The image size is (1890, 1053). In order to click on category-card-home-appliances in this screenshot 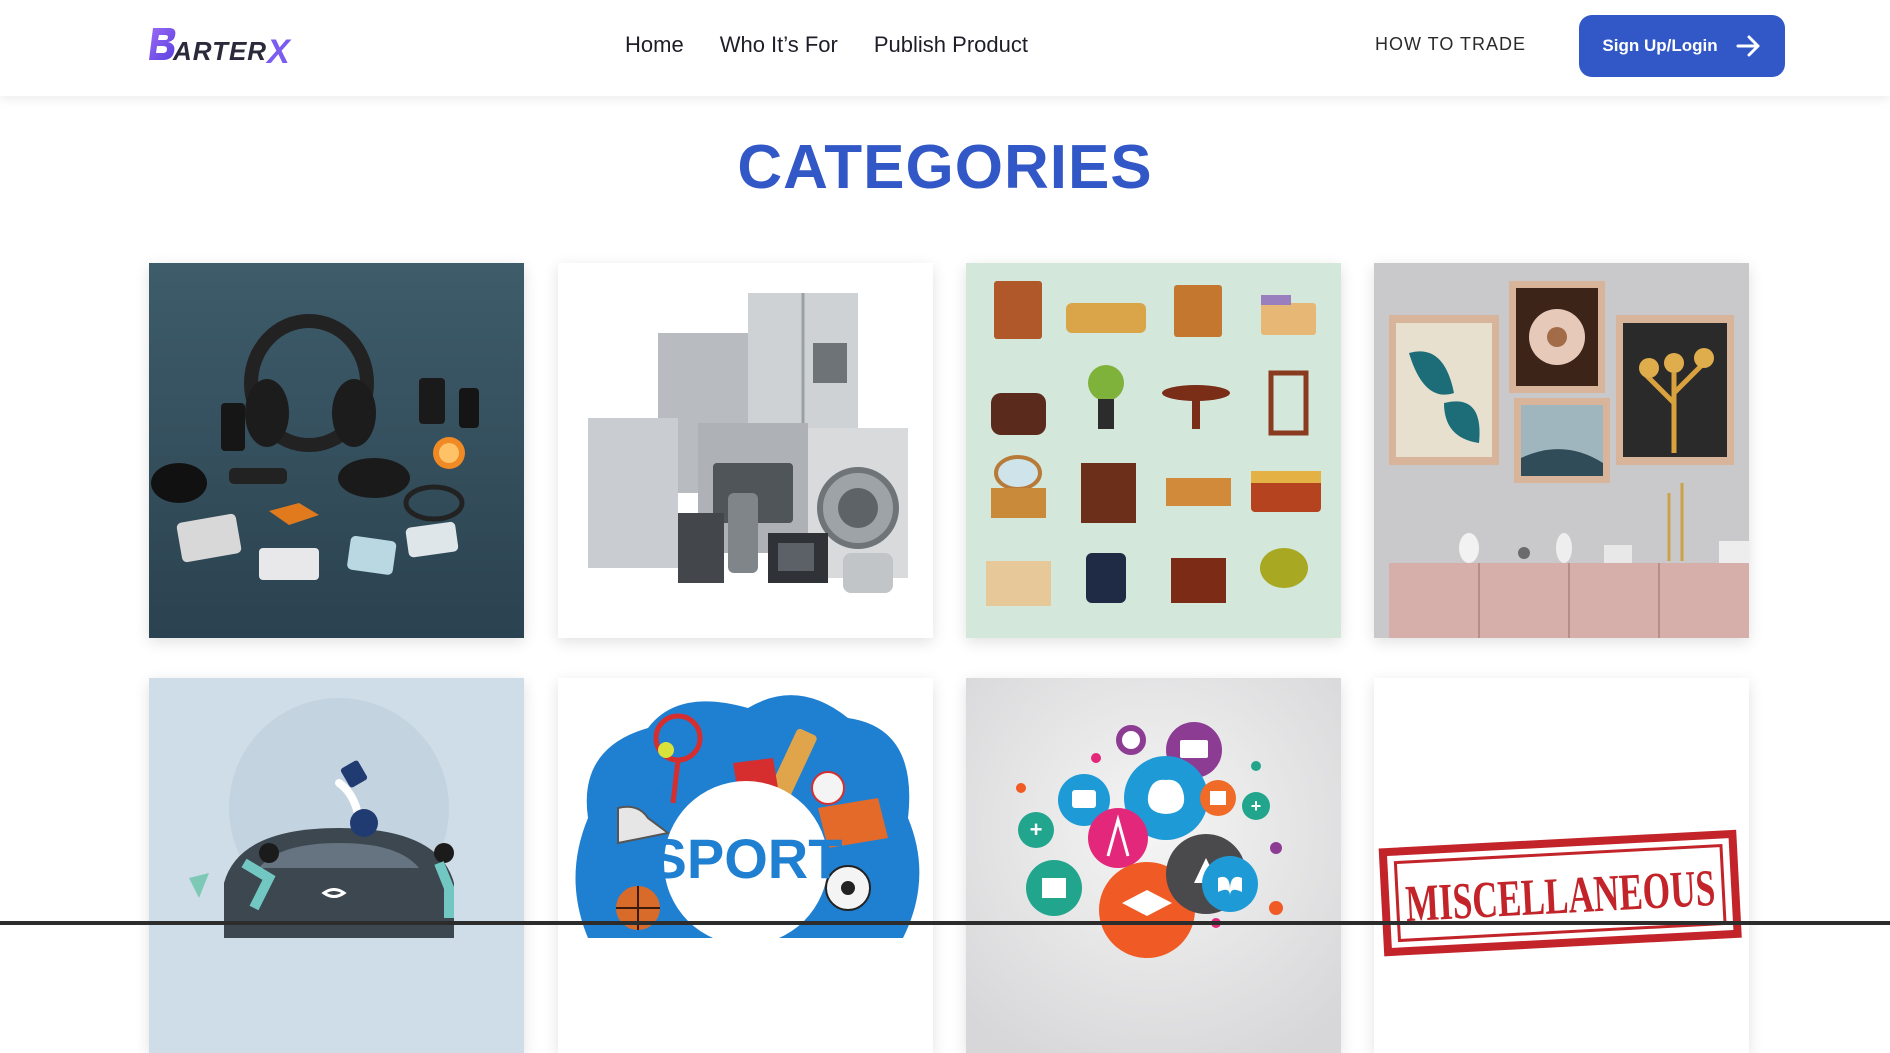, I will do `click(745, 450)`.